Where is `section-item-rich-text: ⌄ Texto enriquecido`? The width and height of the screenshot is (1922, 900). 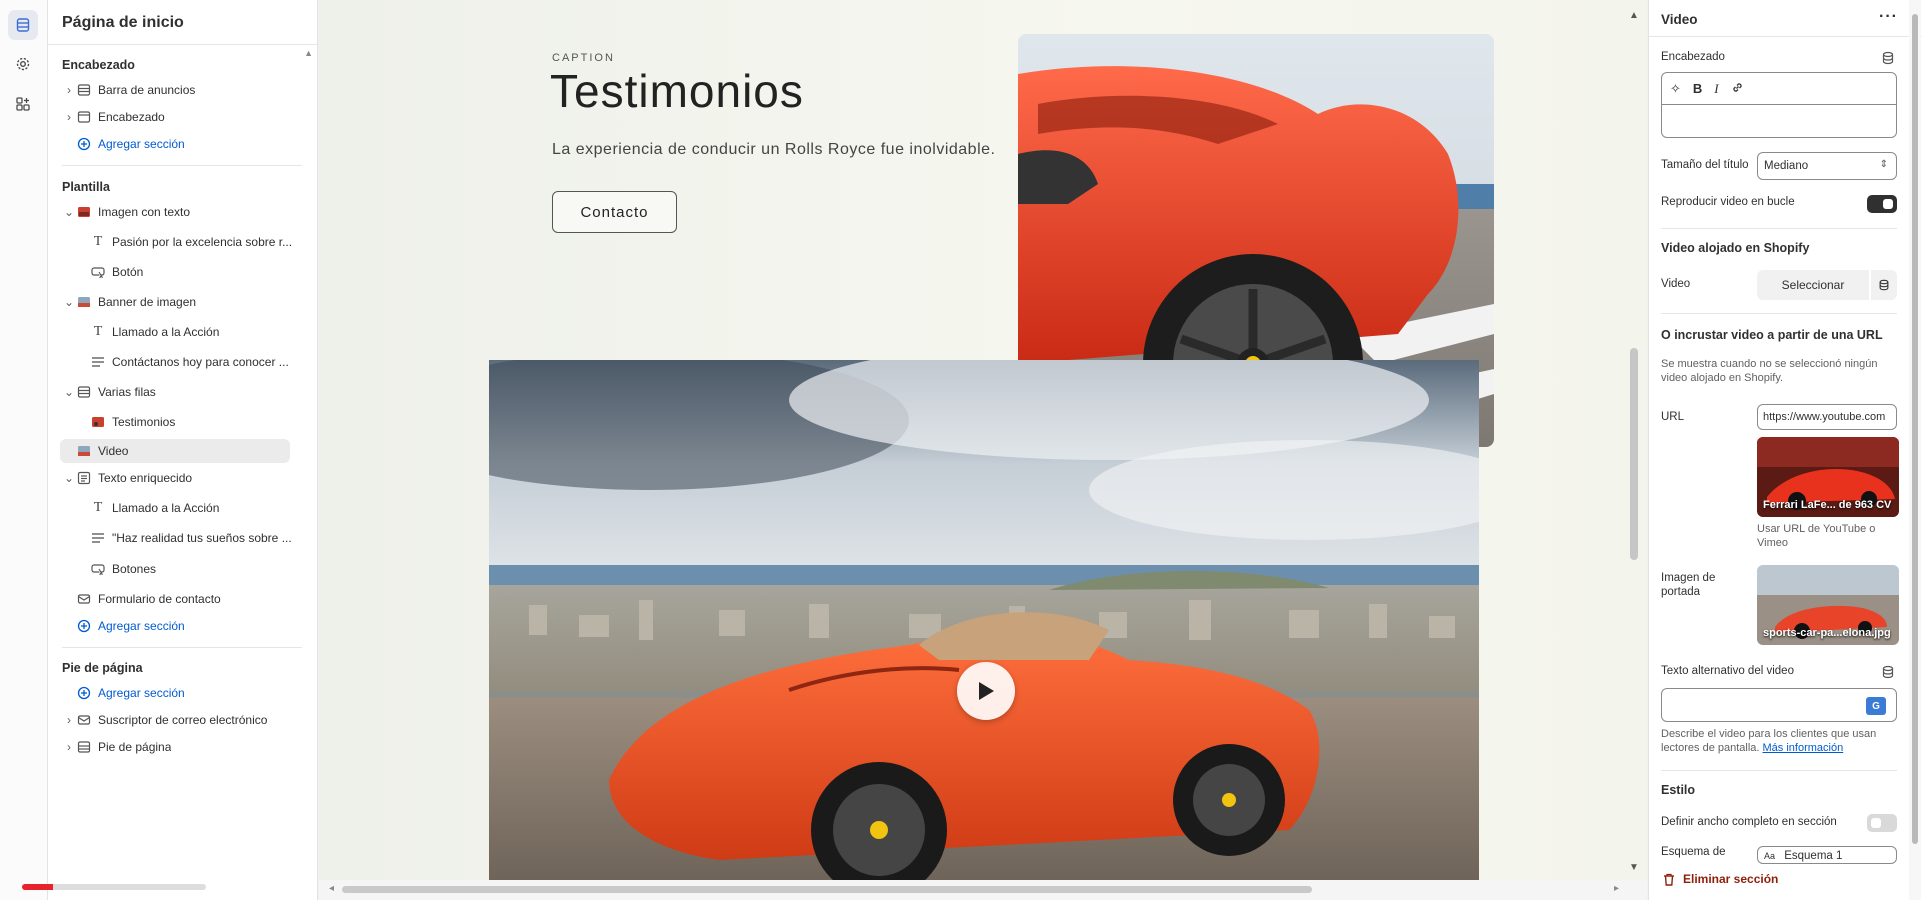 section-item-rich-text: ⌄ Texto enriquecido is located at coordinates (173, 478).